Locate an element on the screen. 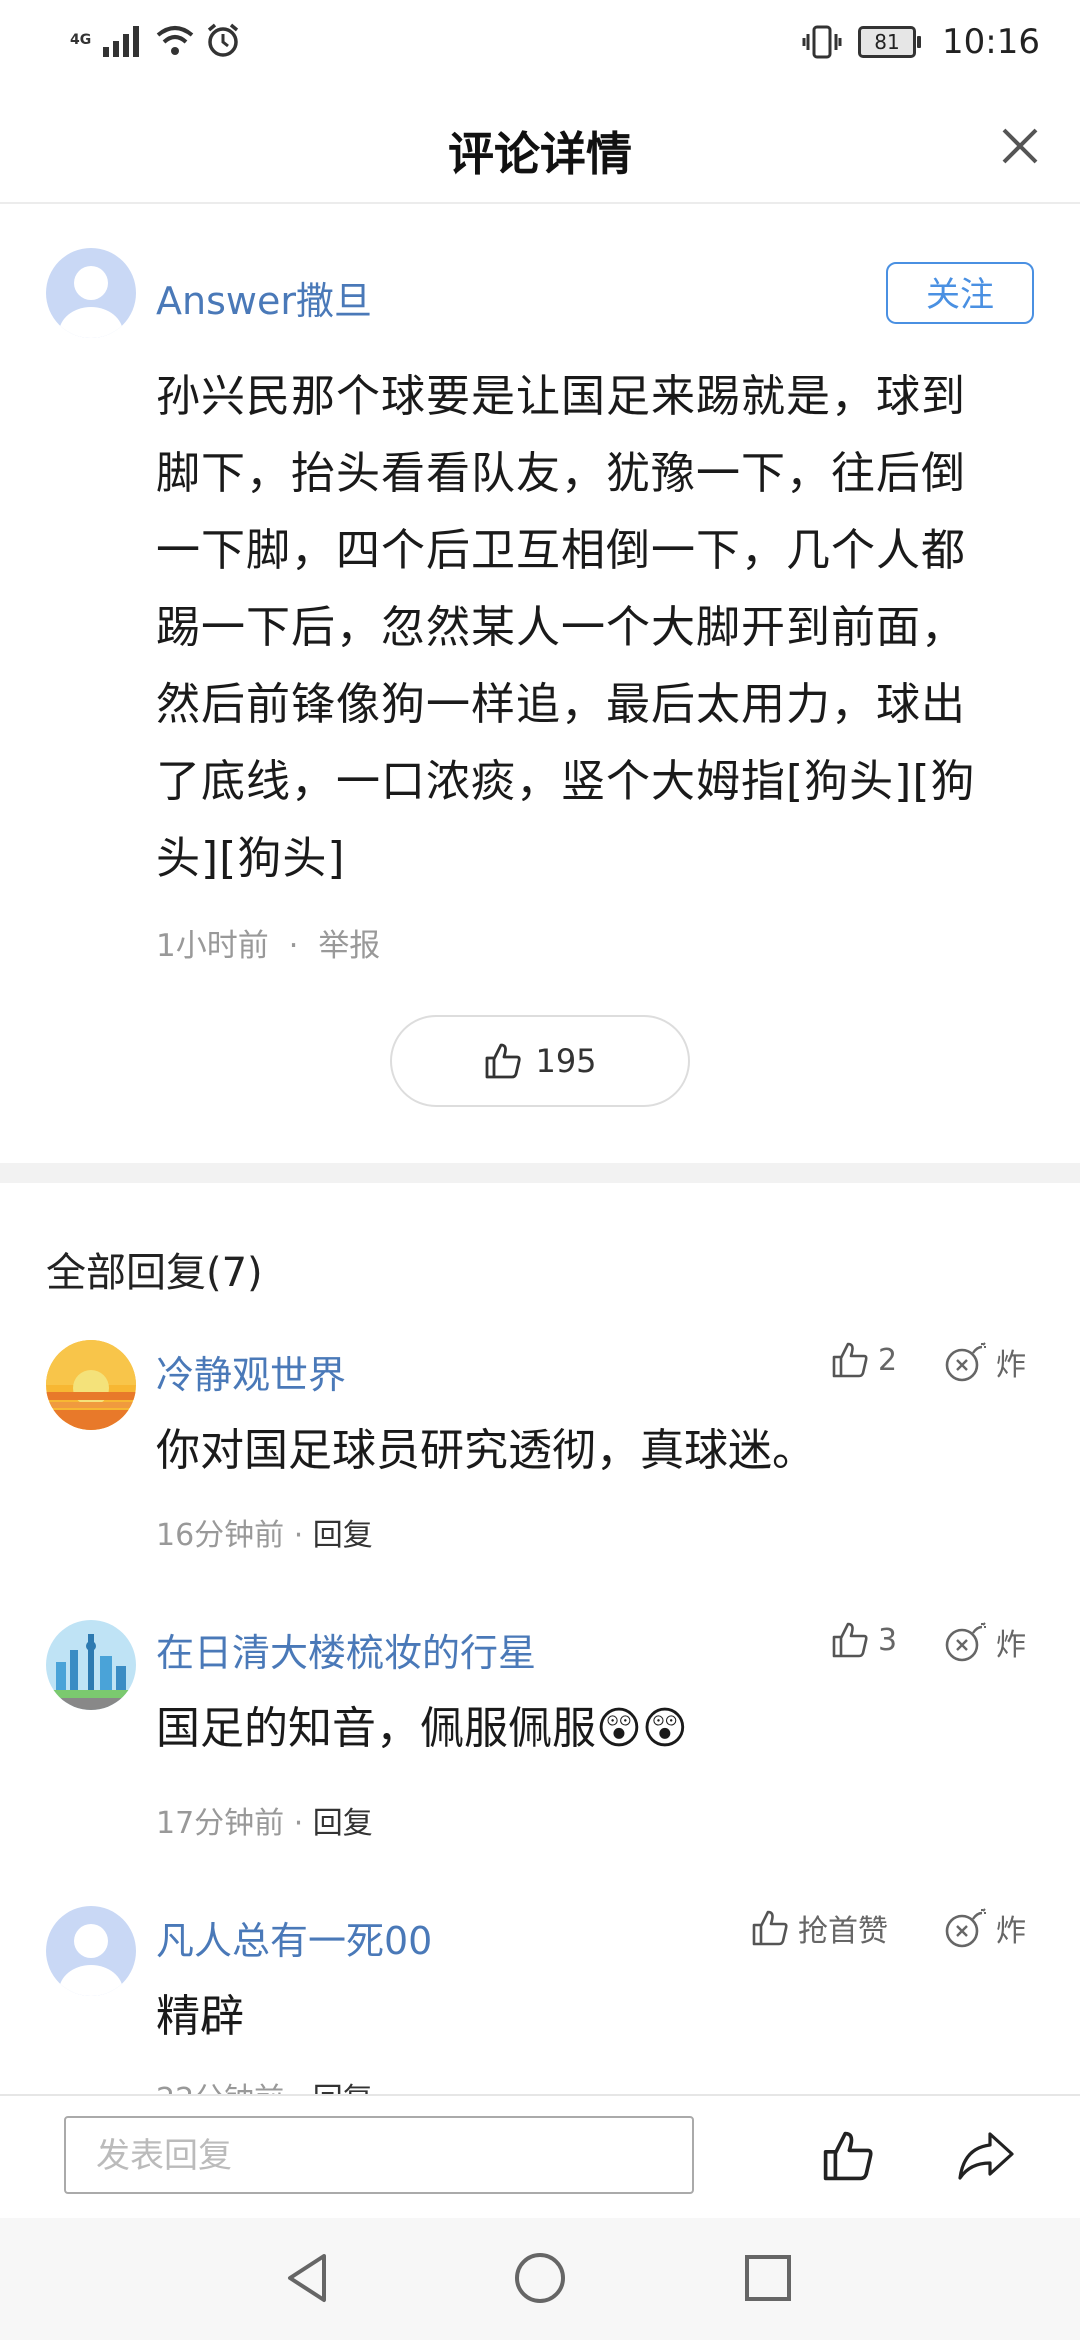  share-icon is located at coordinates (986, 2156).